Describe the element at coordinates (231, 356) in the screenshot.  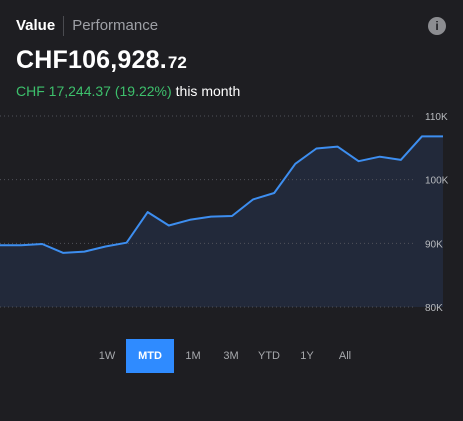
I see `range-3m: 3M` at that location.